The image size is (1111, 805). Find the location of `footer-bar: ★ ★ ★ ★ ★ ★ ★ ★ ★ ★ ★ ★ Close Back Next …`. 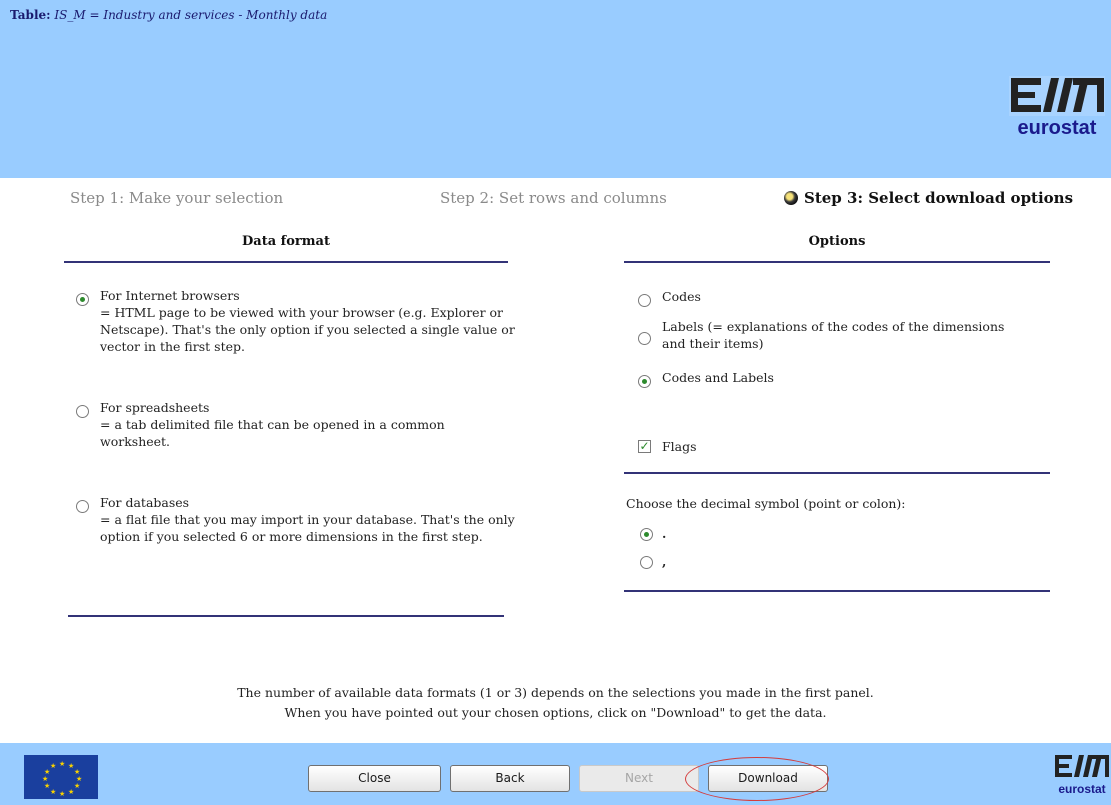

footer-bar: ★ ★ ★ ★ ★ ★ ★ ★ ★ ★ ★ ★ Close Back Next … is located at coordinates (555, 774).